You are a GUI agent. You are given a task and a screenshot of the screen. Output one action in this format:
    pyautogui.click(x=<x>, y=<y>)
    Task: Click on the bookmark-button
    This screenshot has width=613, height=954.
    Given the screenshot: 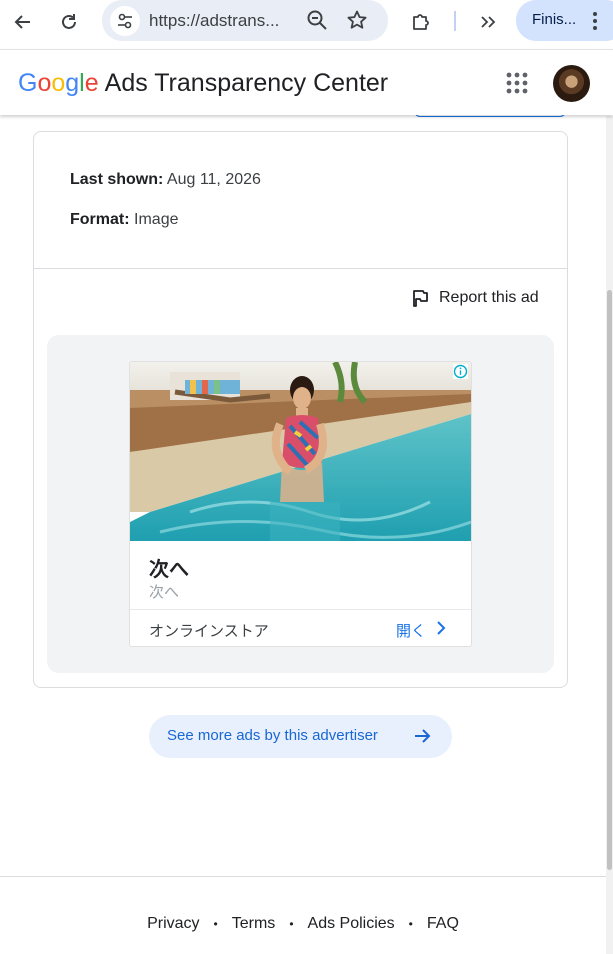 What is the action you would take?
    pyautogui.click(x=357, y=20)
    